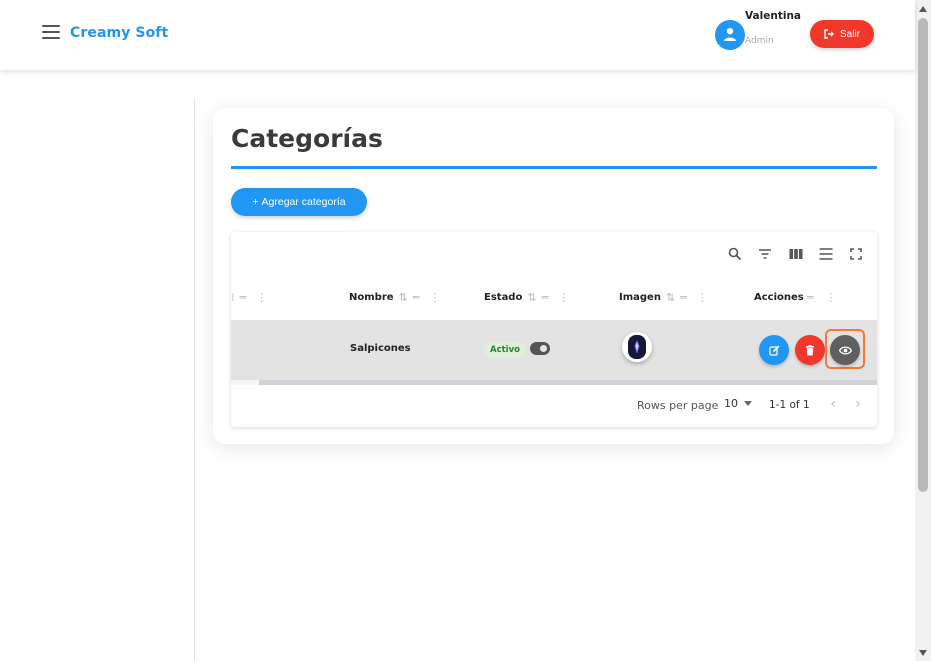  Describe the element at coordinates (457, 35) in the screenshot. I see `app-header: Creamy Soft Valentina Admin Salir` at that location.